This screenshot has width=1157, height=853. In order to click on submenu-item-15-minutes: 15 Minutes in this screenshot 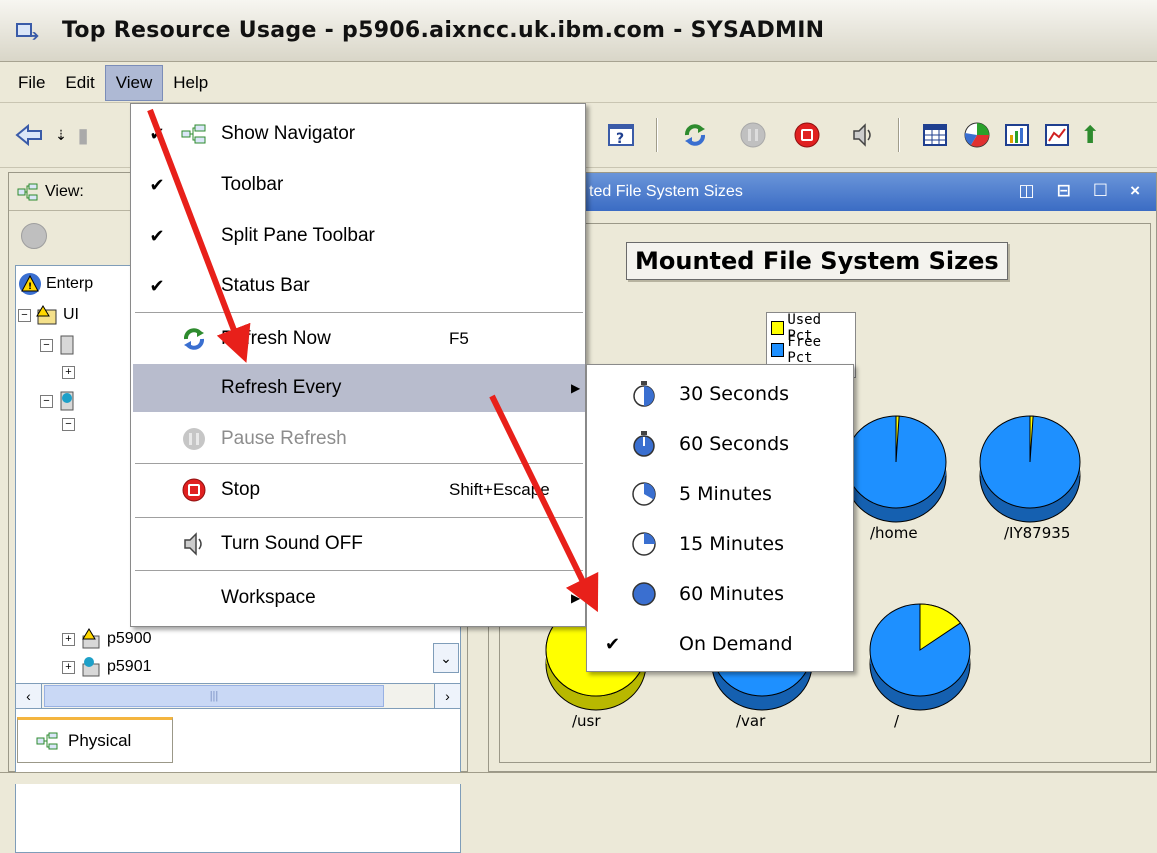, I will do `click(721, 544)`.